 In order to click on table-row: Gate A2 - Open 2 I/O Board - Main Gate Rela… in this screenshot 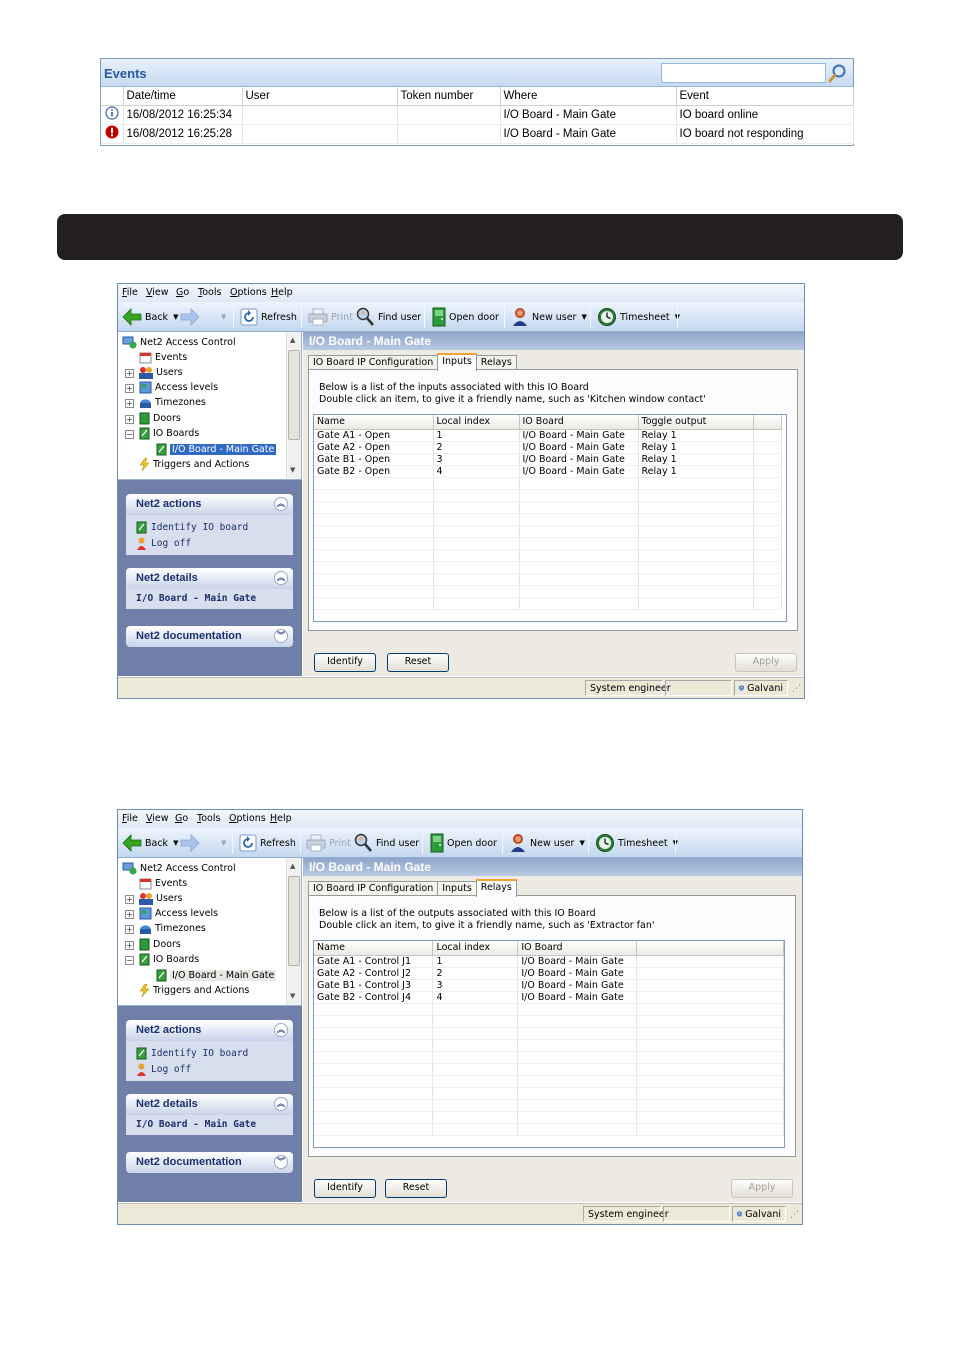, I will do `click(548, 447)`.